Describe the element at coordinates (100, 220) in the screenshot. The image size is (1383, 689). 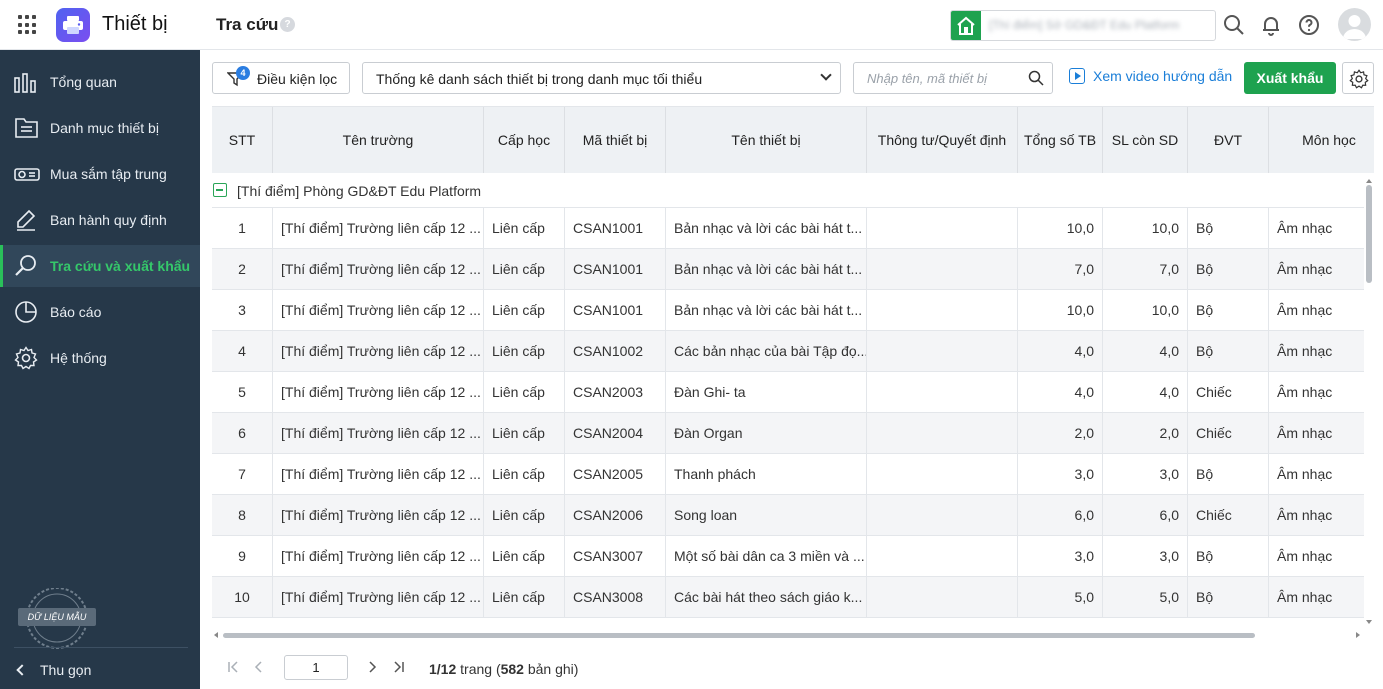
I see `sidebar-item-regulations: Ban hành quy định` at that location.